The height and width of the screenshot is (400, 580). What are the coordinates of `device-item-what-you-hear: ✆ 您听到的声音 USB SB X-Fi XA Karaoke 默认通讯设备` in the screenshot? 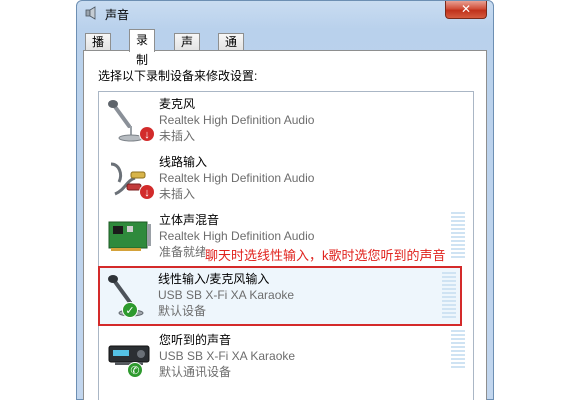 It's located at (286, 356).